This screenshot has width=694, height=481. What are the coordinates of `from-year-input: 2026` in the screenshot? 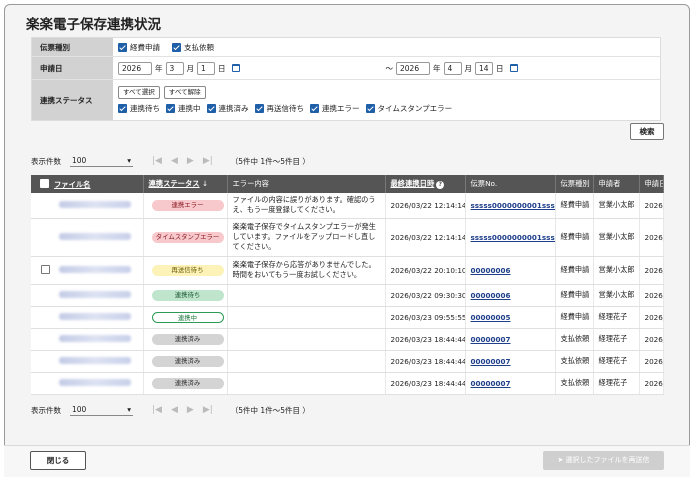 It's located at (135, 68).